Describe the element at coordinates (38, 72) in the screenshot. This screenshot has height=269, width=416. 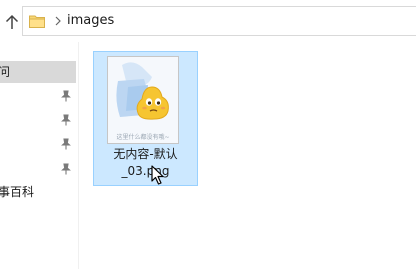
I see `nav-item-0: 问` at that location.